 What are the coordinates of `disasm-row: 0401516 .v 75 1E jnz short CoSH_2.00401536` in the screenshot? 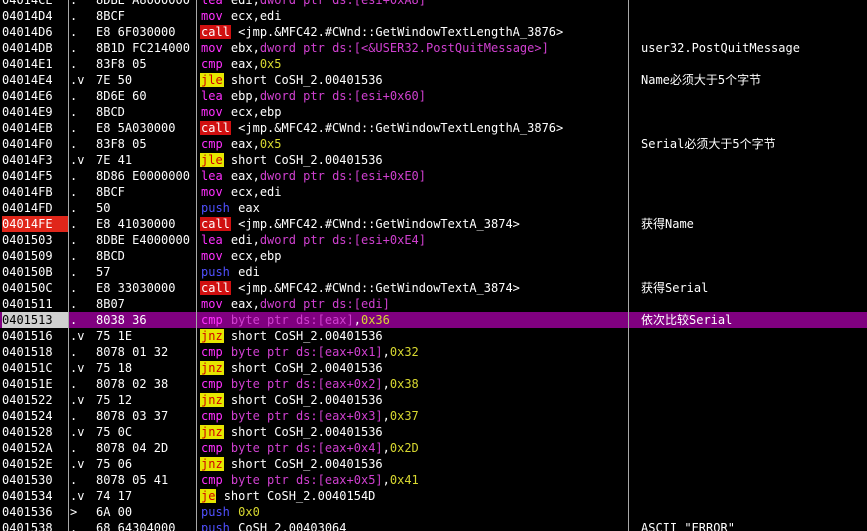 It's located at (433, 336).